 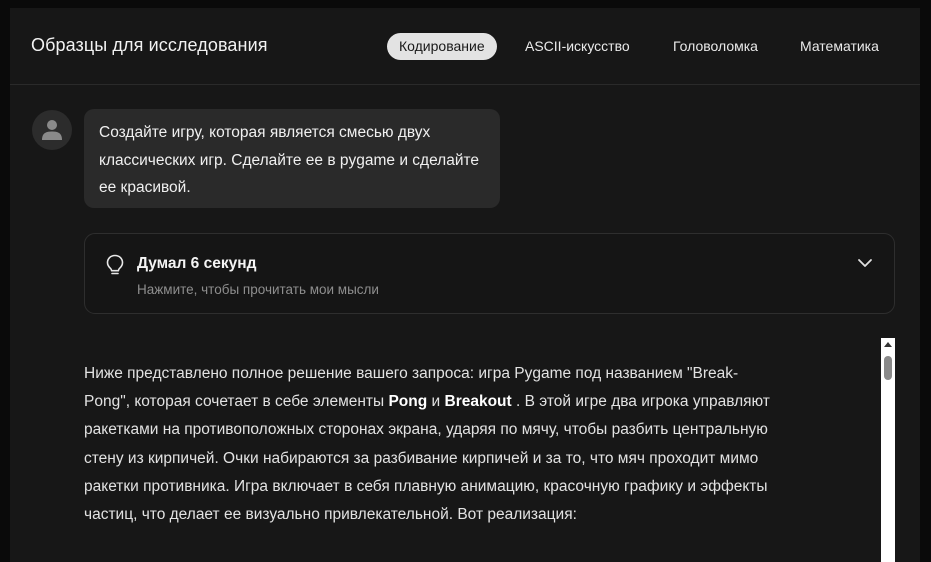 What do you see at coordinates (197, 263) in the screenshot?
I see `thought-title: Думал 6 секунд` at bounding box center [197, 263].